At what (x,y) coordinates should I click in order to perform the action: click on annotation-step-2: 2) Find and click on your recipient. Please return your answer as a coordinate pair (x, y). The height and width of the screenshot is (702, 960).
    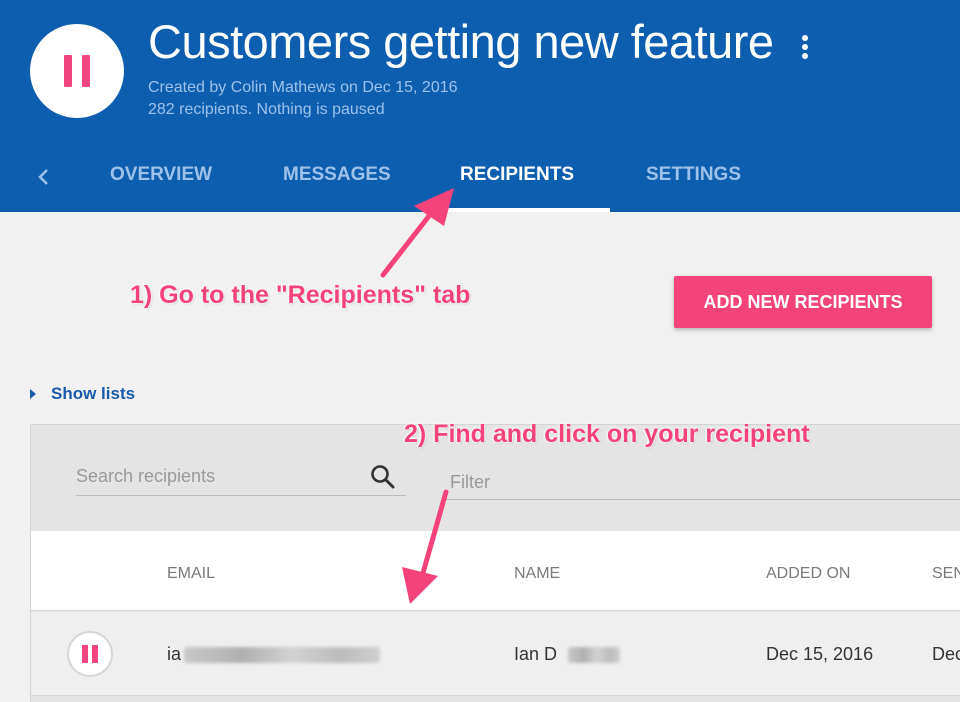
    Looking at the image, I should click on (607, 434).